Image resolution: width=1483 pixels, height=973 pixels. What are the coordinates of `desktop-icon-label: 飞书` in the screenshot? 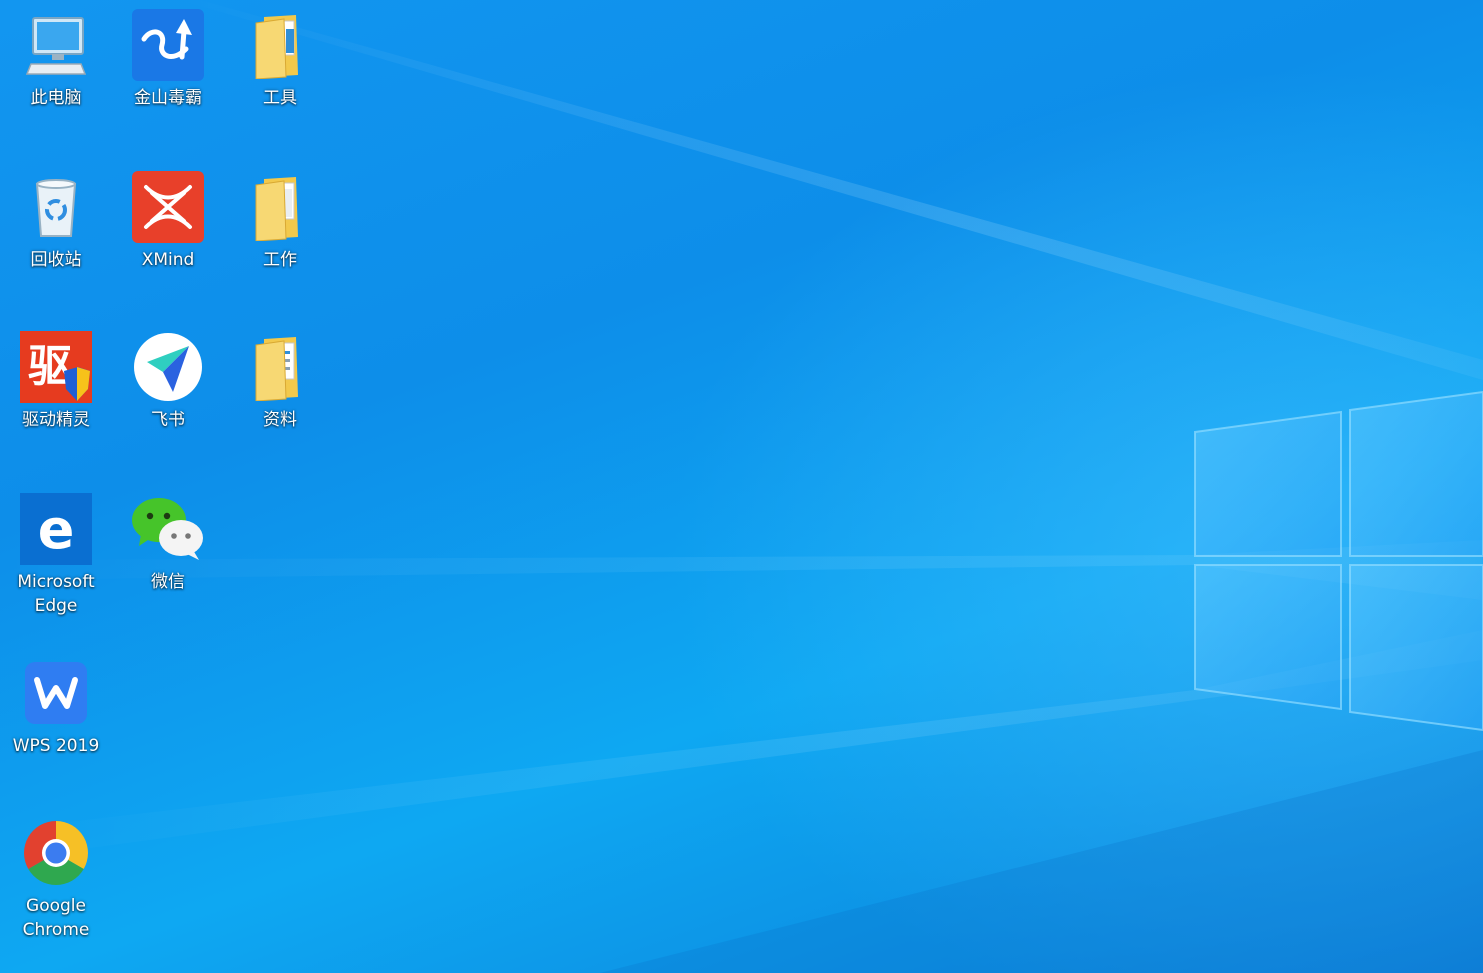 It's located at (168, 420).